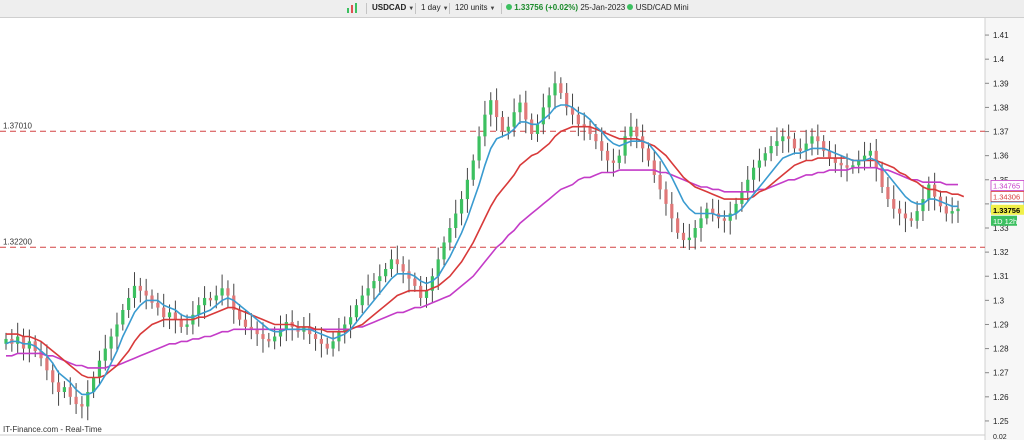 The height and width of the screenshot is (440, 1024). Describe the element at coordinates (662, 7) in the screenshot. I see `instrument-name: USD/CAD Mini` at that location.